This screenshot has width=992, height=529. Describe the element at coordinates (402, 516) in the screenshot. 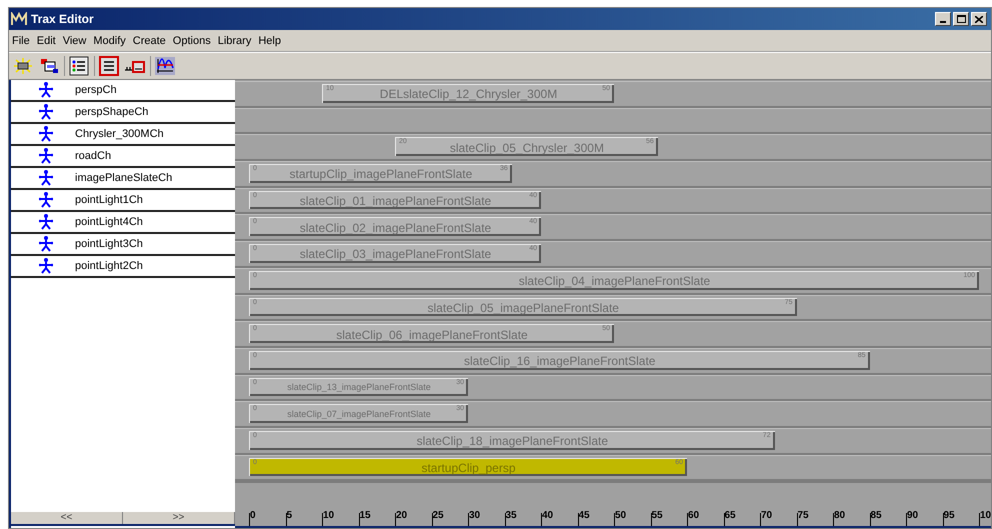

I see `ruler-label: 20` at that location.